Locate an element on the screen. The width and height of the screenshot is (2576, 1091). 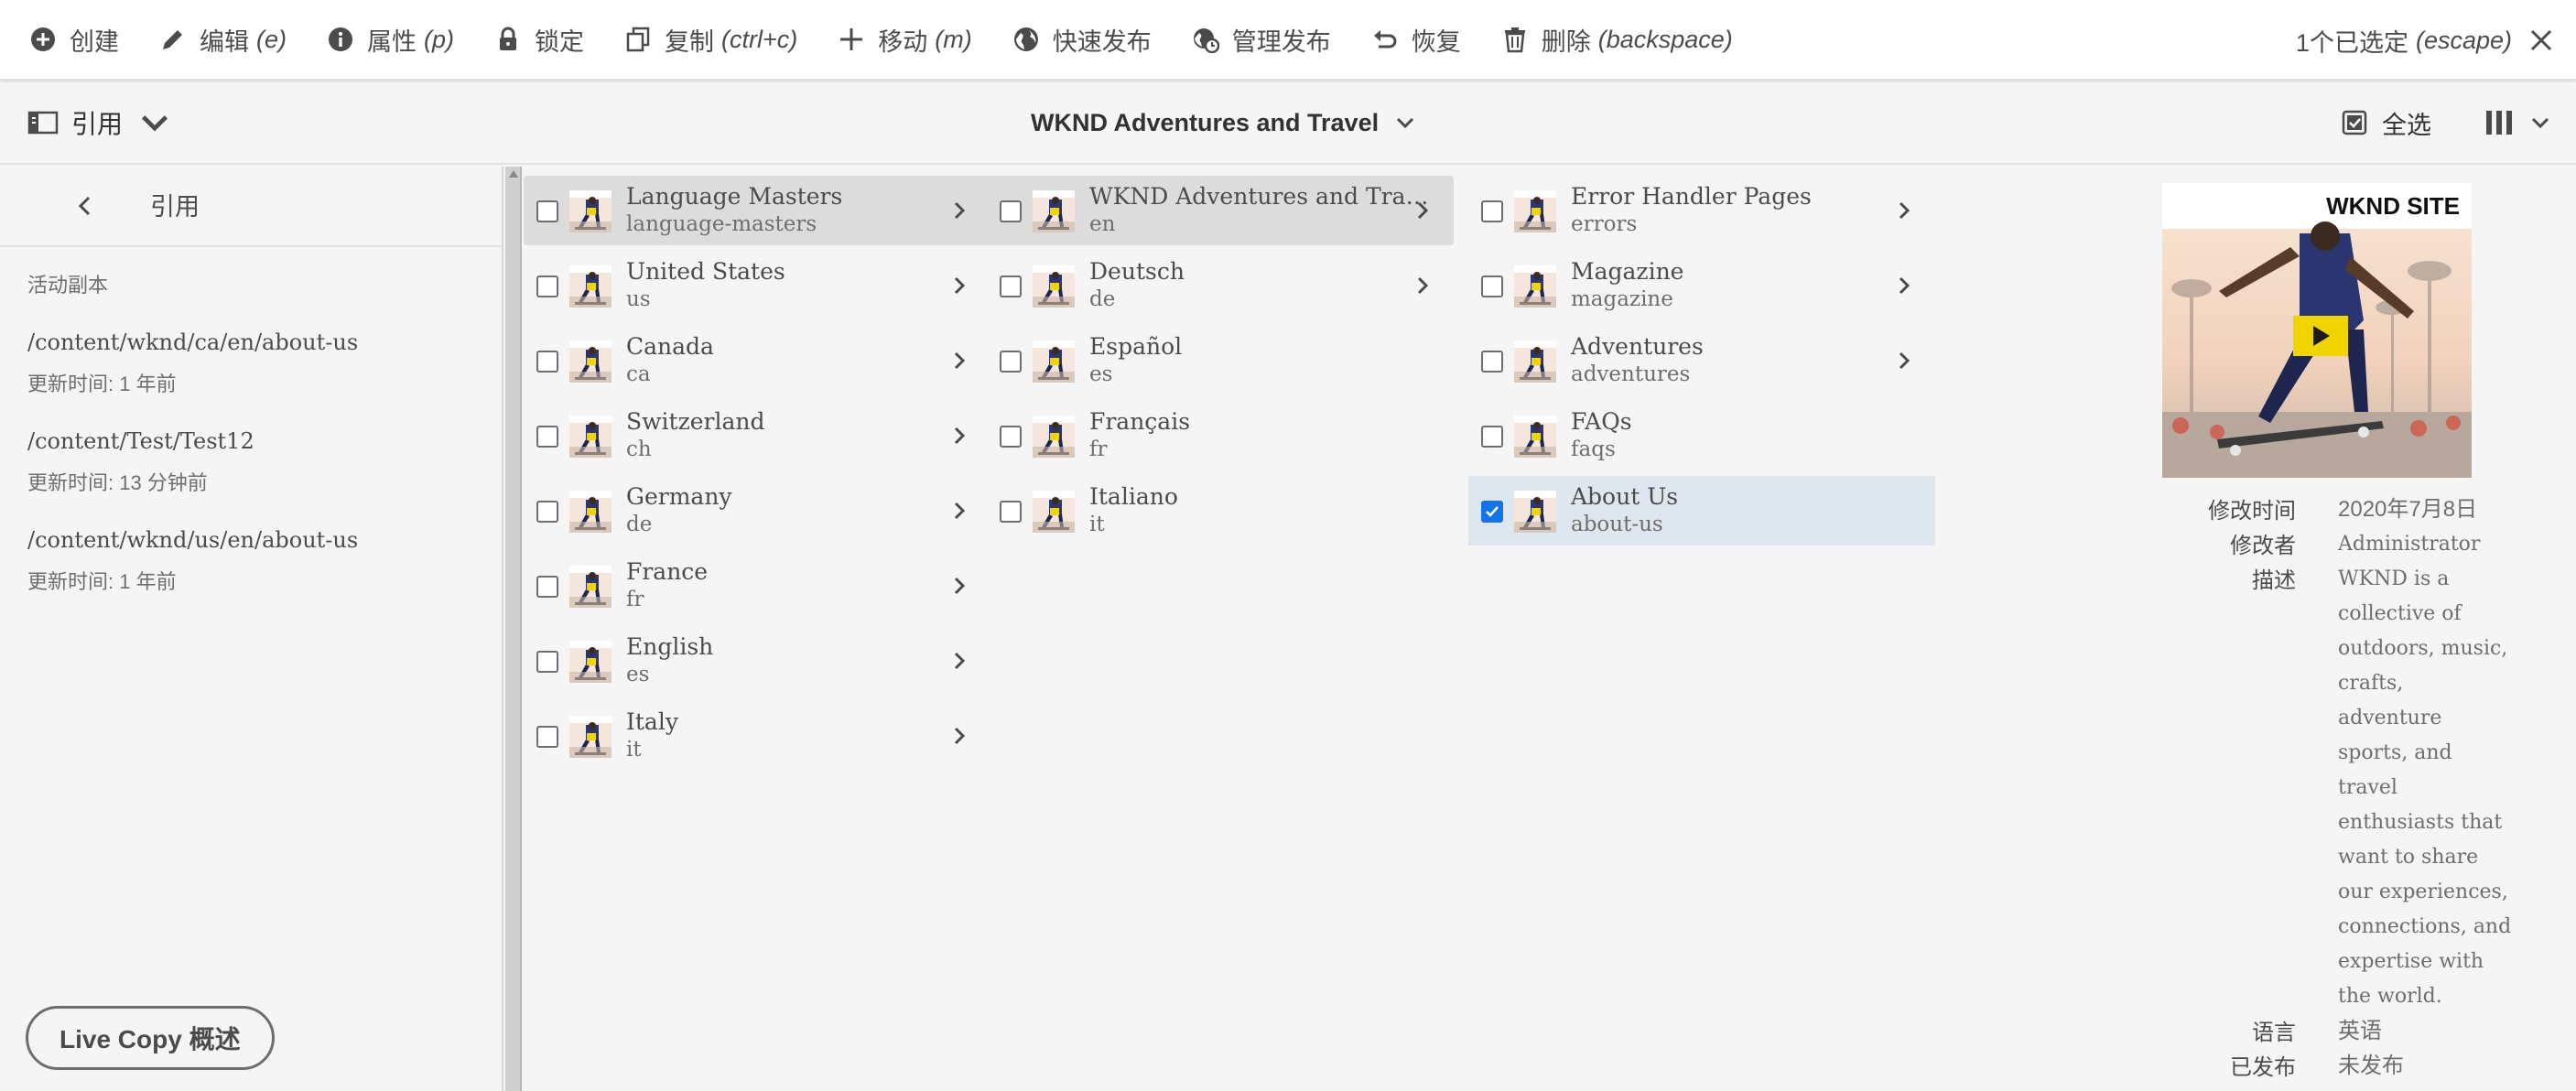
select-all-button: 全选 is located at coordinates (2386, 123).